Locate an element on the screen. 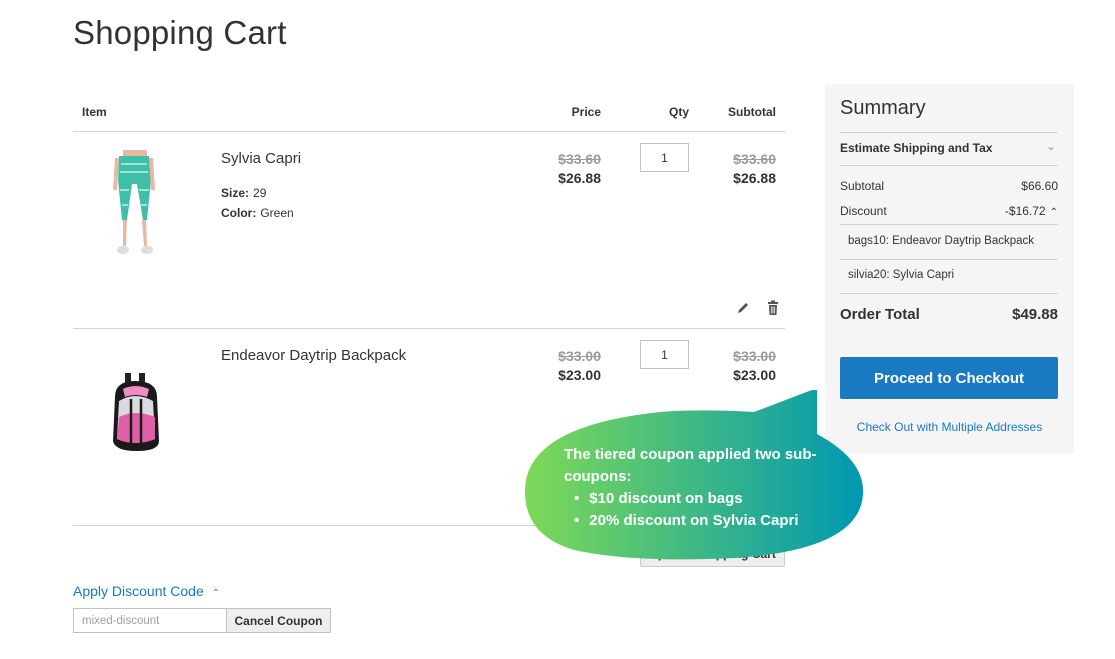 The image size is (1115, 659). header-qty: Qty is located at coordinates (678, 112).